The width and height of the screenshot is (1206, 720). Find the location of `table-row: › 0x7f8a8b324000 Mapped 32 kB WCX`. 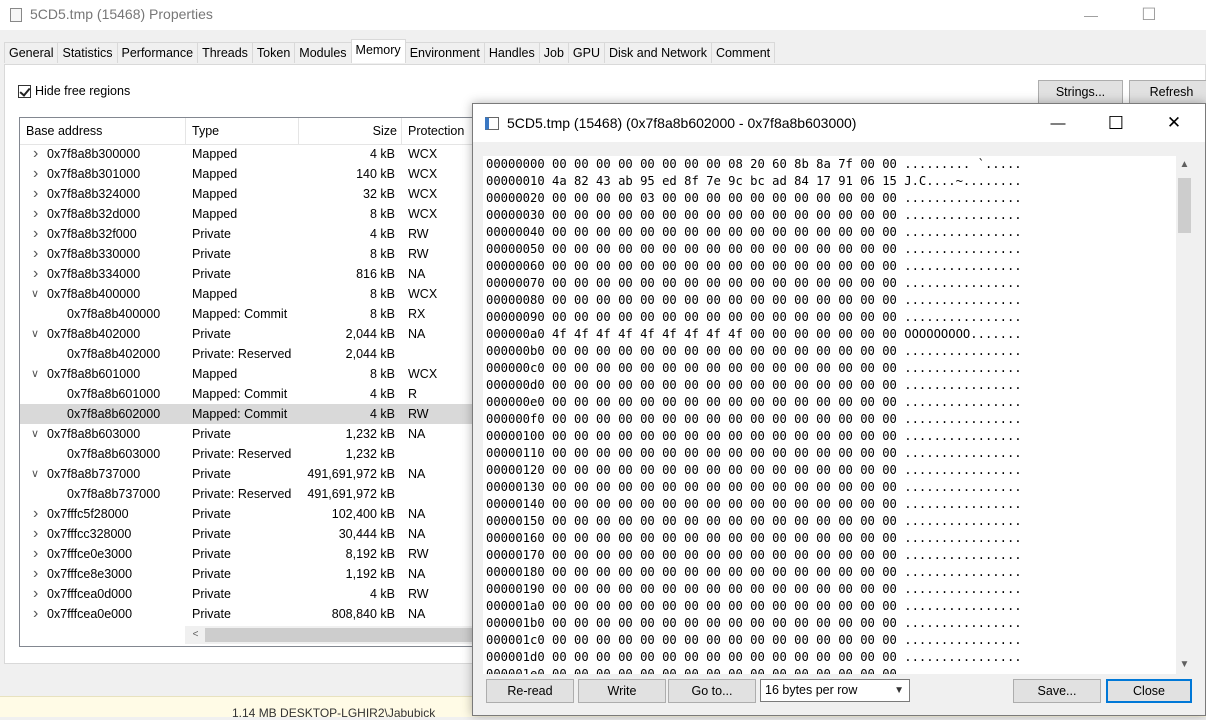

table-row: › 0x7f8a8b324000 Mapped 32 kB WCX is located at coordinates (249, 194).